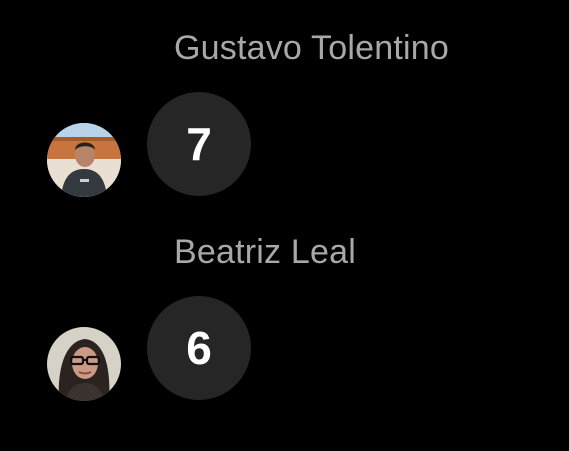  I want to click on message-bubble: 6, so click(199, 348).